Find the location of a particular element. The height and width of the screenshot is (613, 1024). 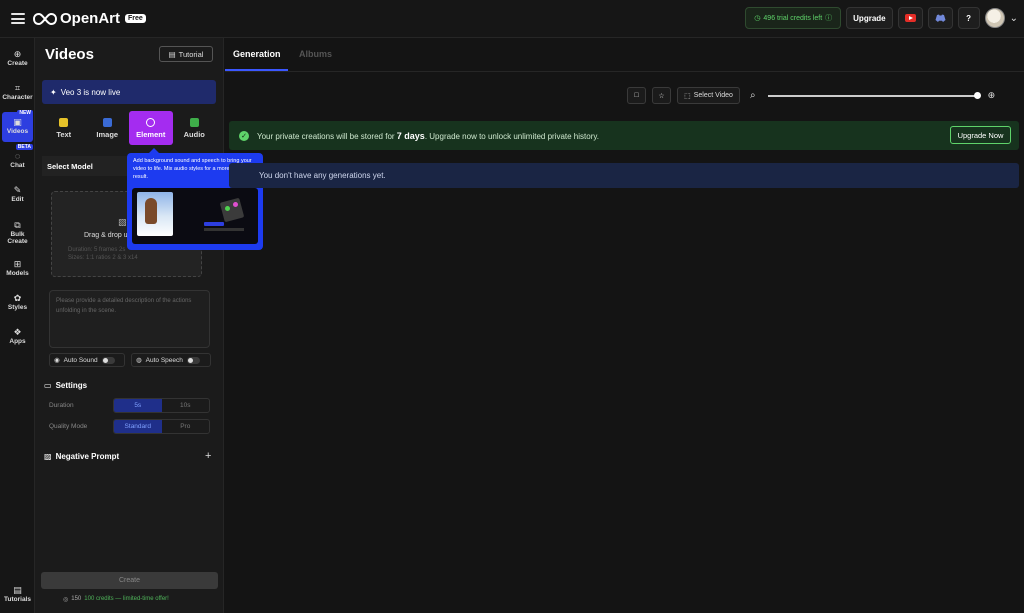

select-video-label: Select Video is located at coordinates (713, 95).